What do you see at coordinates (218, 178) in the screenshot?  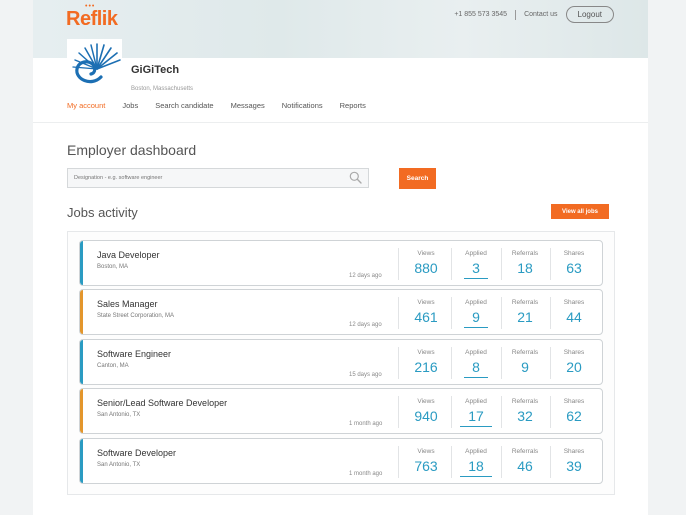 I see `search-input` at bounding box center [218, 178].